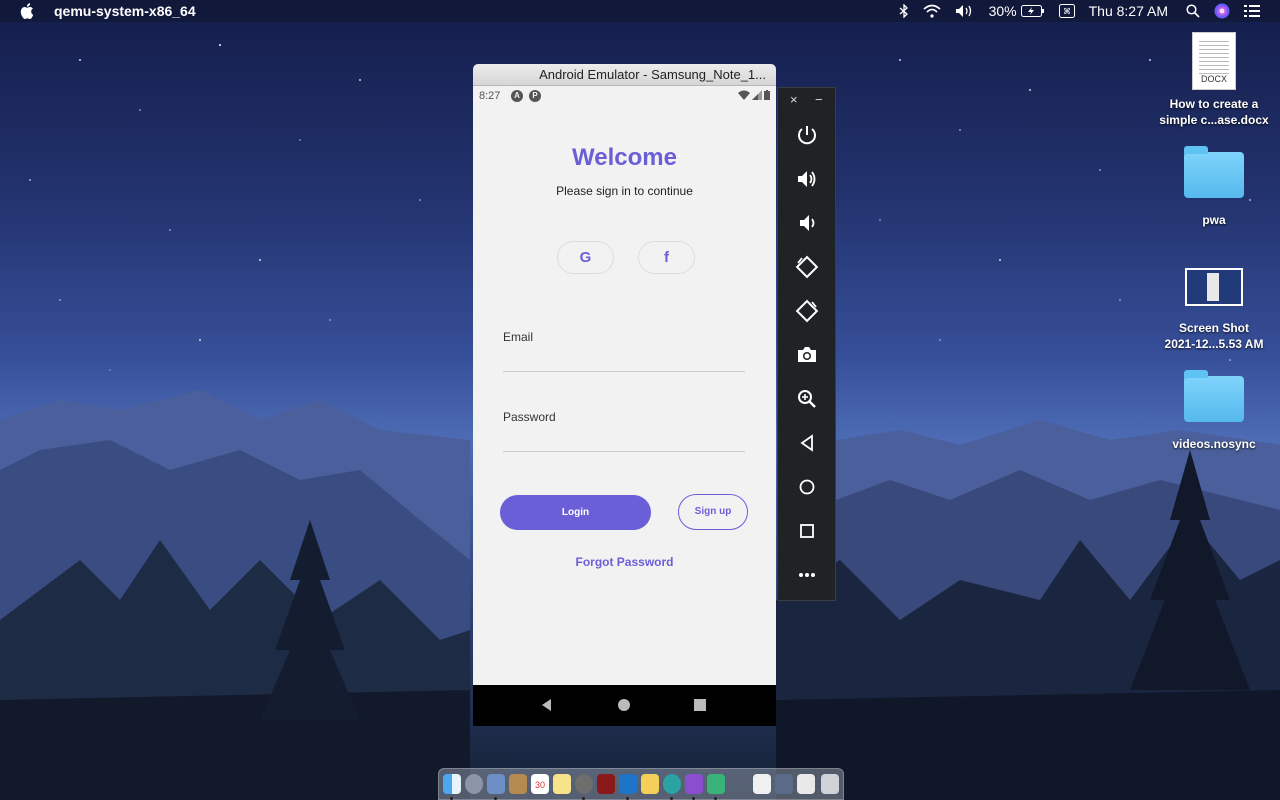 This screenshot has height=800, width=1280. What do you see at coordinates (28, 11) in the screenshot?
I see `apple-icon` at bounding box center [28, 11].